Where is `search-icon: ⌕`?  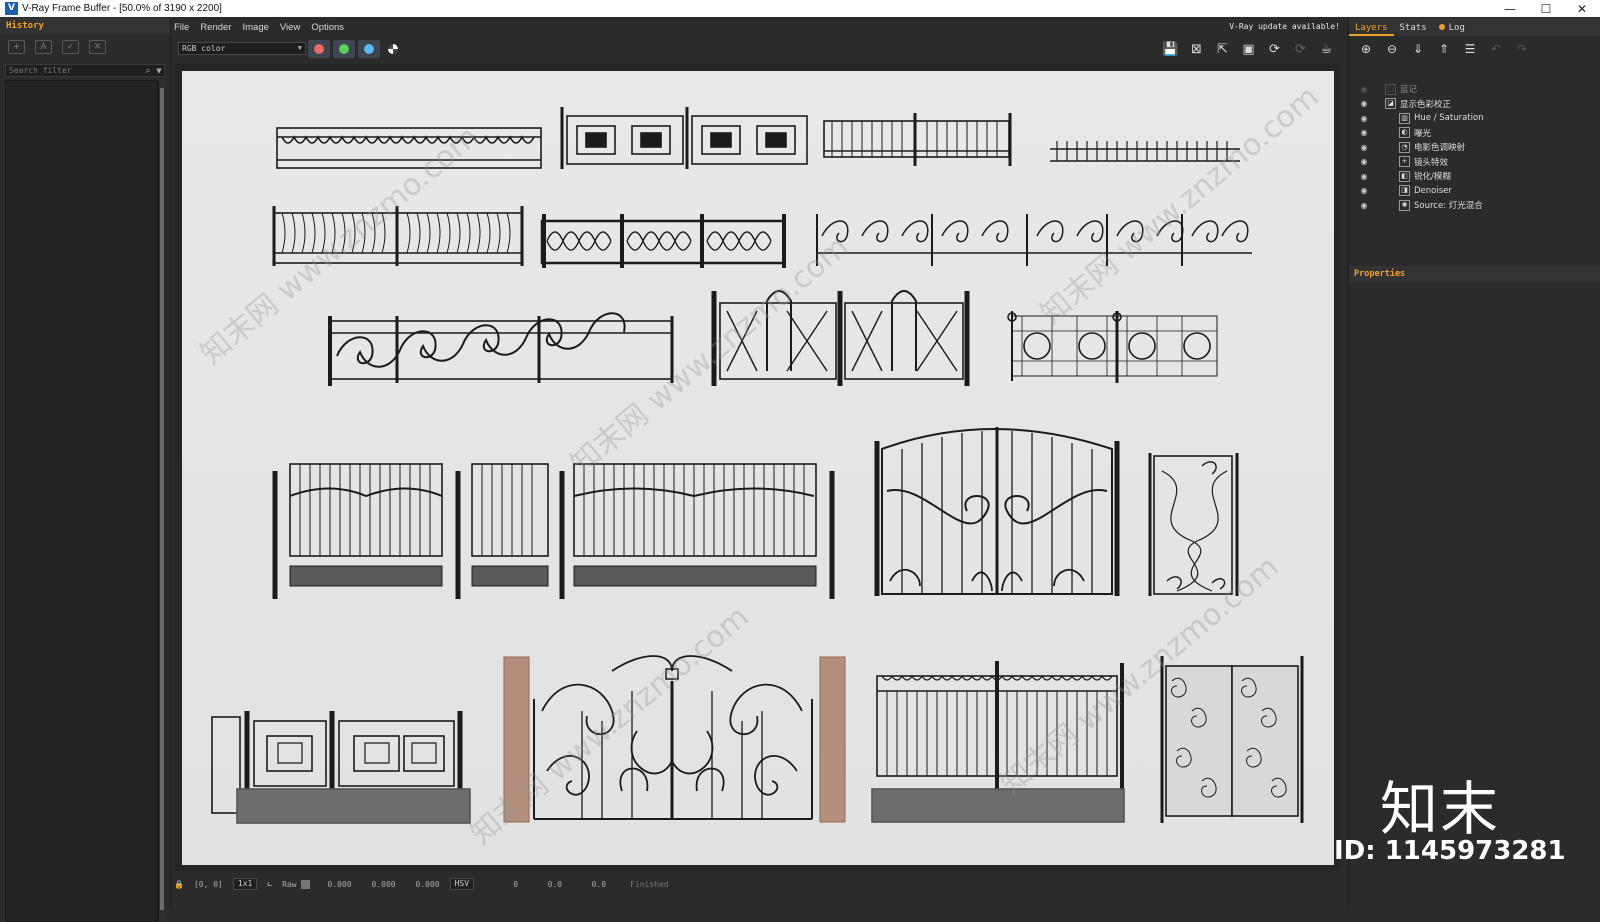
search-icon: ⌕ is located at coordinates (148, 71).